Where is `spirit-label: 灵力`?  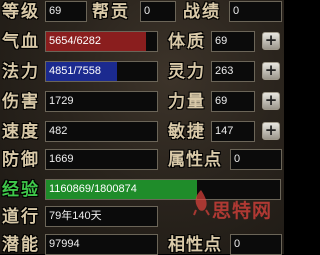 spirit-label: 灵力 is located at coordinates (187, 72).